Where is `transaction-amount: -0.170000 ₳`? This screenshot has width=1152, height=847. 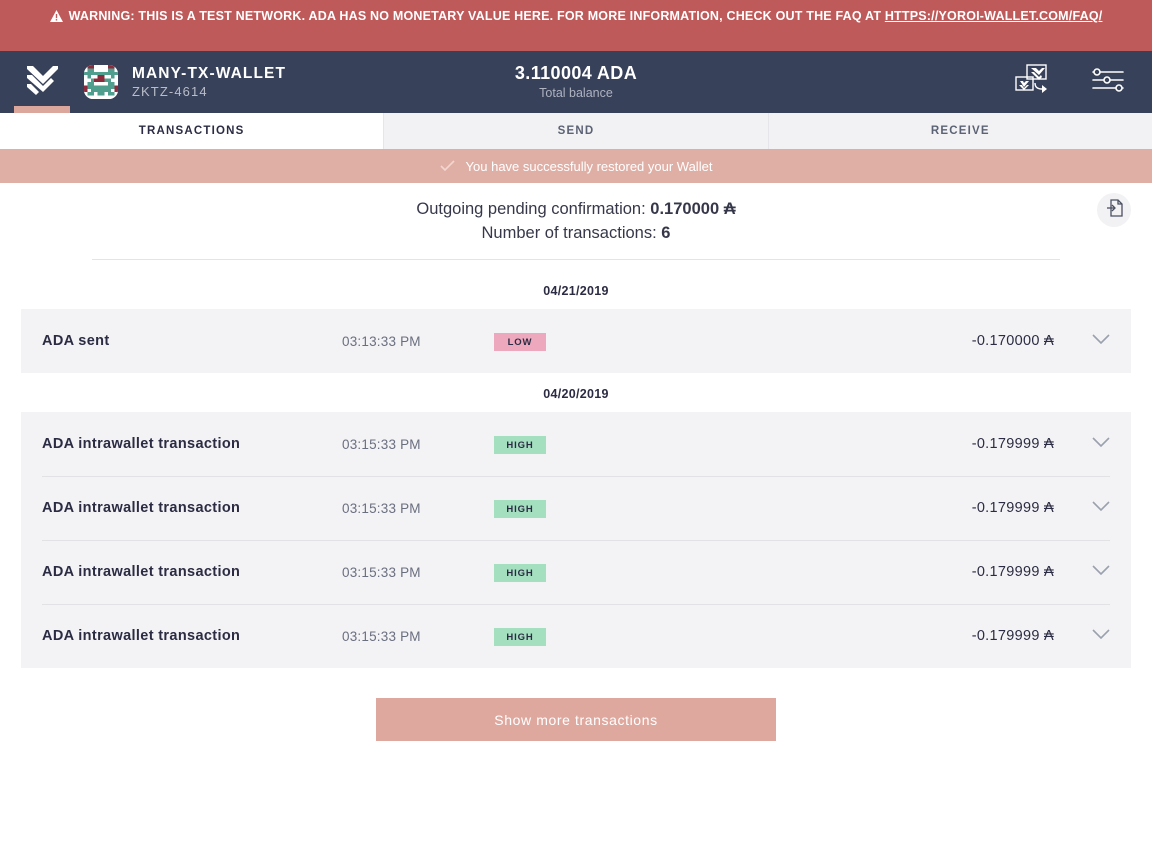 transaction-amount: -0.170000 ₳ is located at coordinates (1012, 341).